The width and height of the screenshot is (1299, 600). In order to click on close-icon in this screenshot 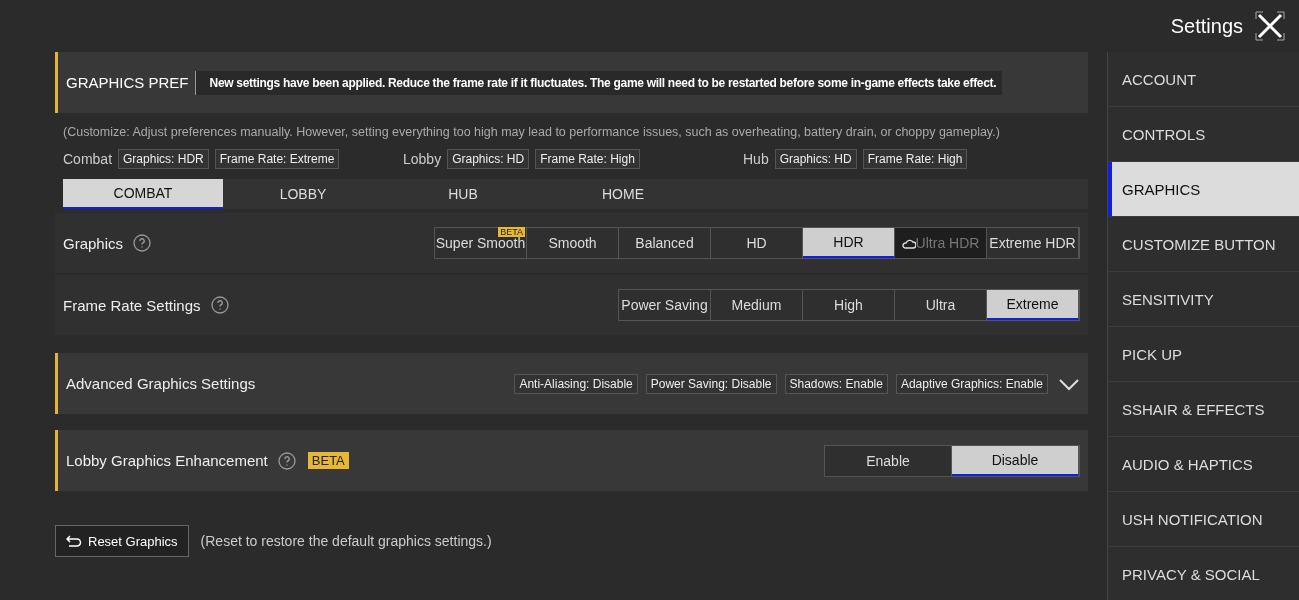, I will do `click(1270, 26)`.